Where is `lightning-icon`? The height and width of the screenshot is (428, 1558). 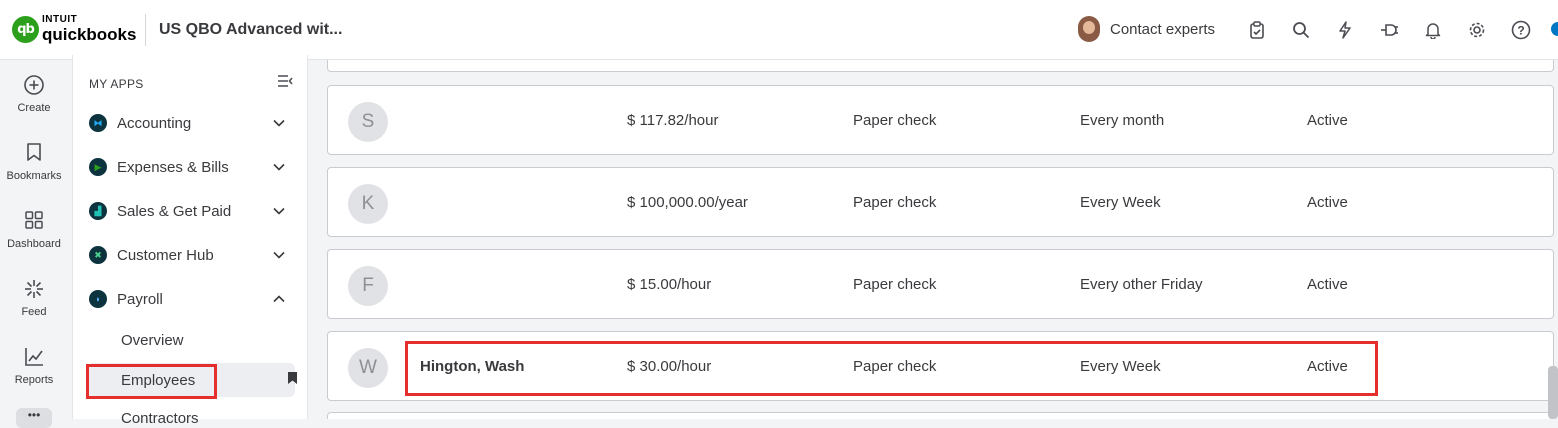 lightning-icon is located at coordinates (1345, 30).